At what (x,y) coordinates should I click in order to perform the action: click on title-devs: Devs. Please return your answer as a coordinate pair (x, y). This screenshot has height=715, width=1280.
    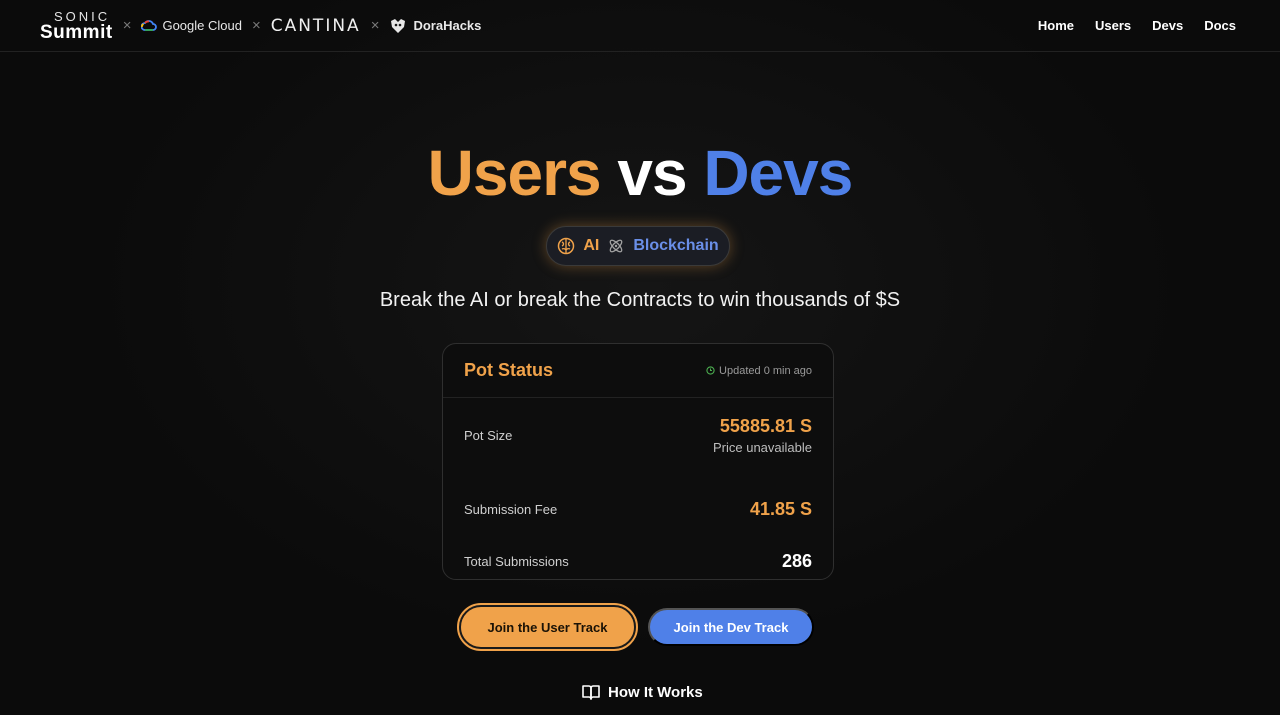
    Looking at the image, I should click on (778, 173).